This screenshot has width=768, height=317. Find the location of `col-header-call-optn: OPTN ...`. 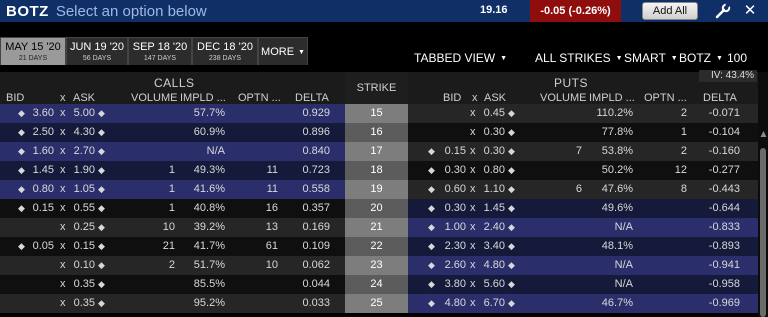

col-header-call-optn: OPTN ... is located at coordinates (259, 98).